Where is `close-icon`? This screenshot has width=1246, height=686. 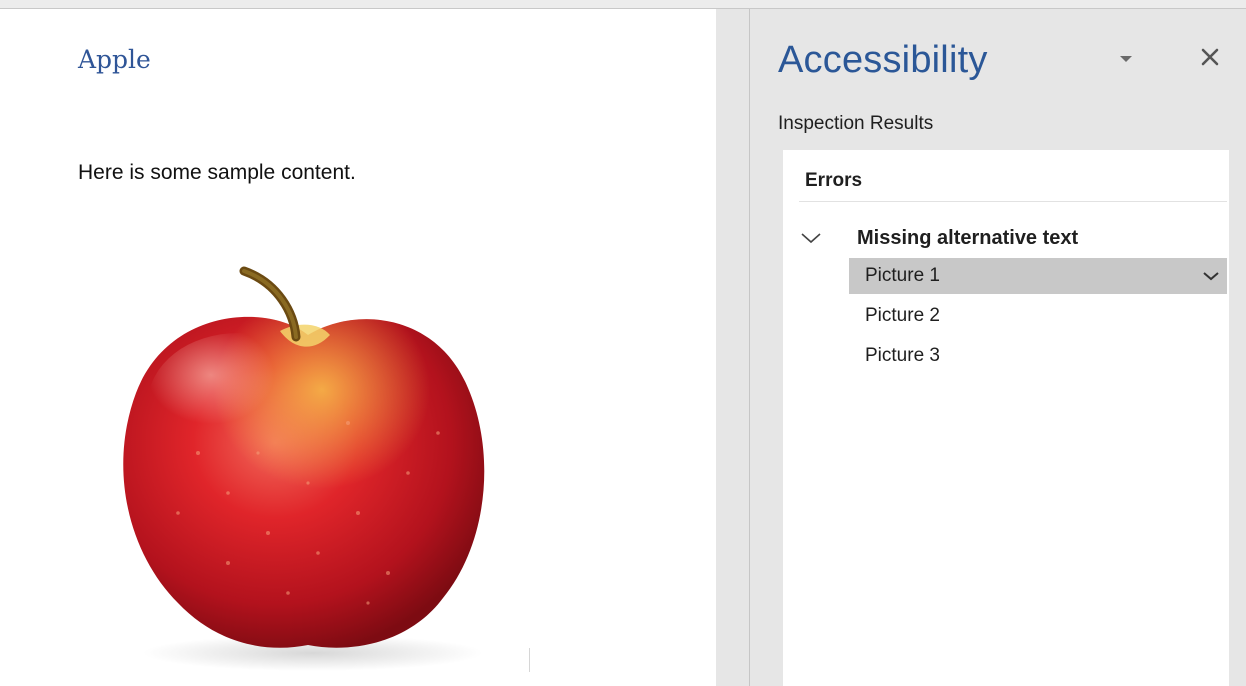 close-icon is located at coordinates (1210, 57).